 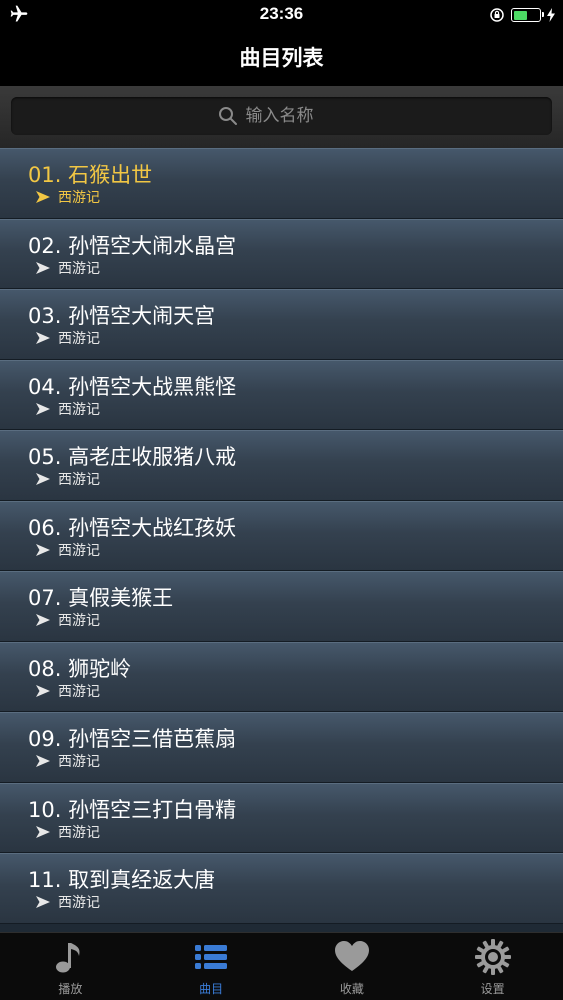 I want to click on battery-icon, so click(x=527, y=15).